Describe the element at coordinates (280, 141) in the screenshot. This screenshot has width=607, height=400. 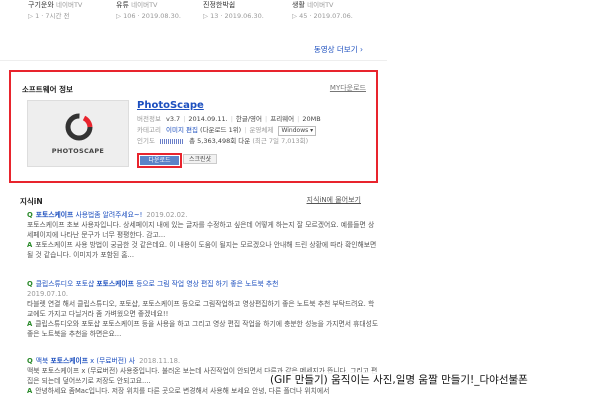
I see `recent-download-count: (최근 7일 7,013회)` at that location.